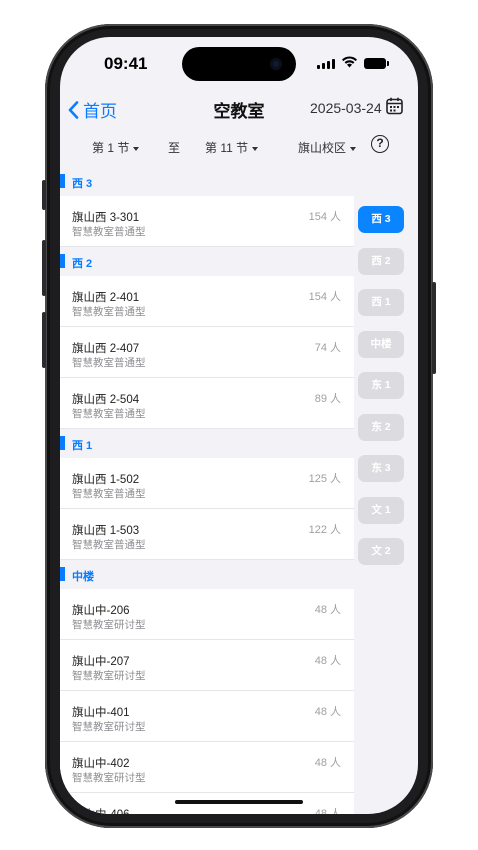 The image size is (478, 850). I want to click on campus-label: 旗山校区, so click(322, 148).